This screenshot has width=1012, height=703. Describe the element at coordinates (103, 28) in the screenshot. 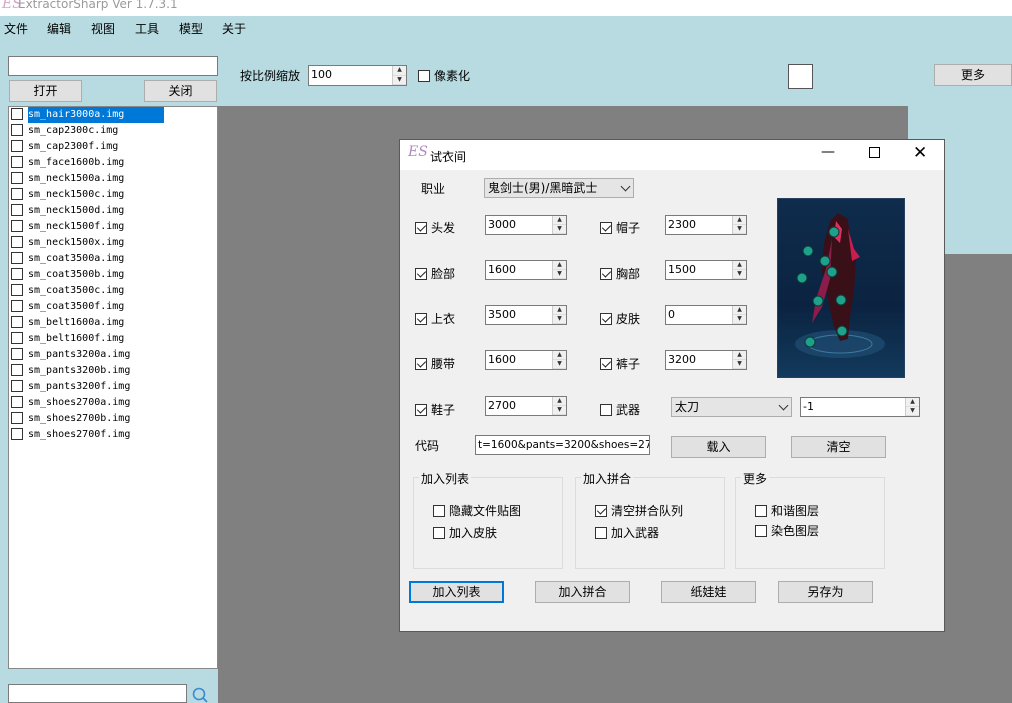

I see `menu-view: 视图` at that location.